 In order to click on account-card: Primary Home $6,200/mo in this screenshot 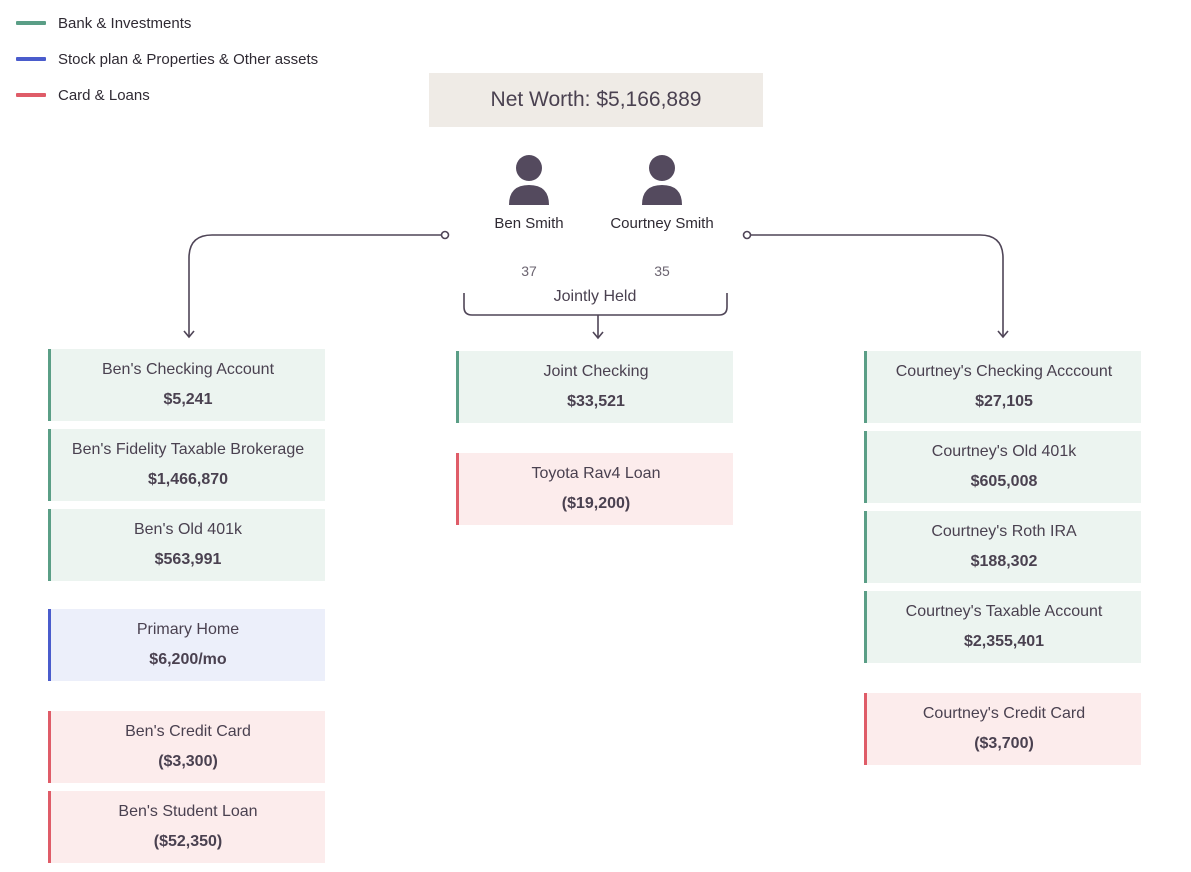, I will do `click(186, 645)`.